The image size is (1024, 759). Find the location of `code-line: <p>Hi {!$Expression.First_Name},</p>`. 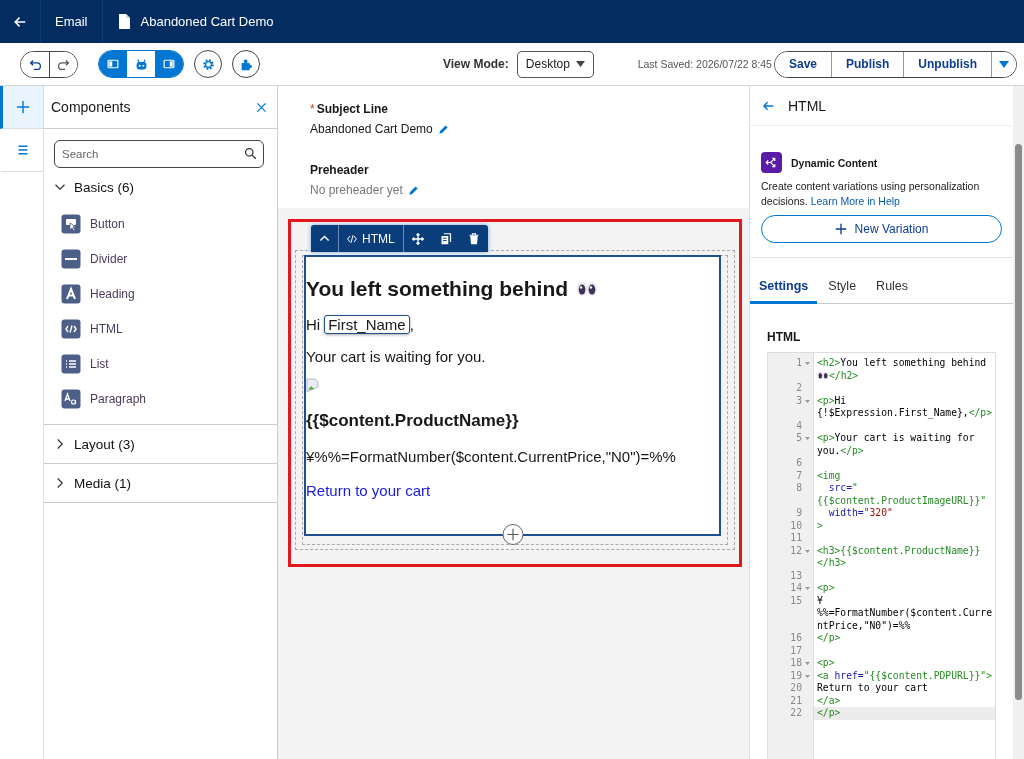

code-line: <p>Hi {!$Expression.First_Name},</p> is located at coordinates (904, 407).